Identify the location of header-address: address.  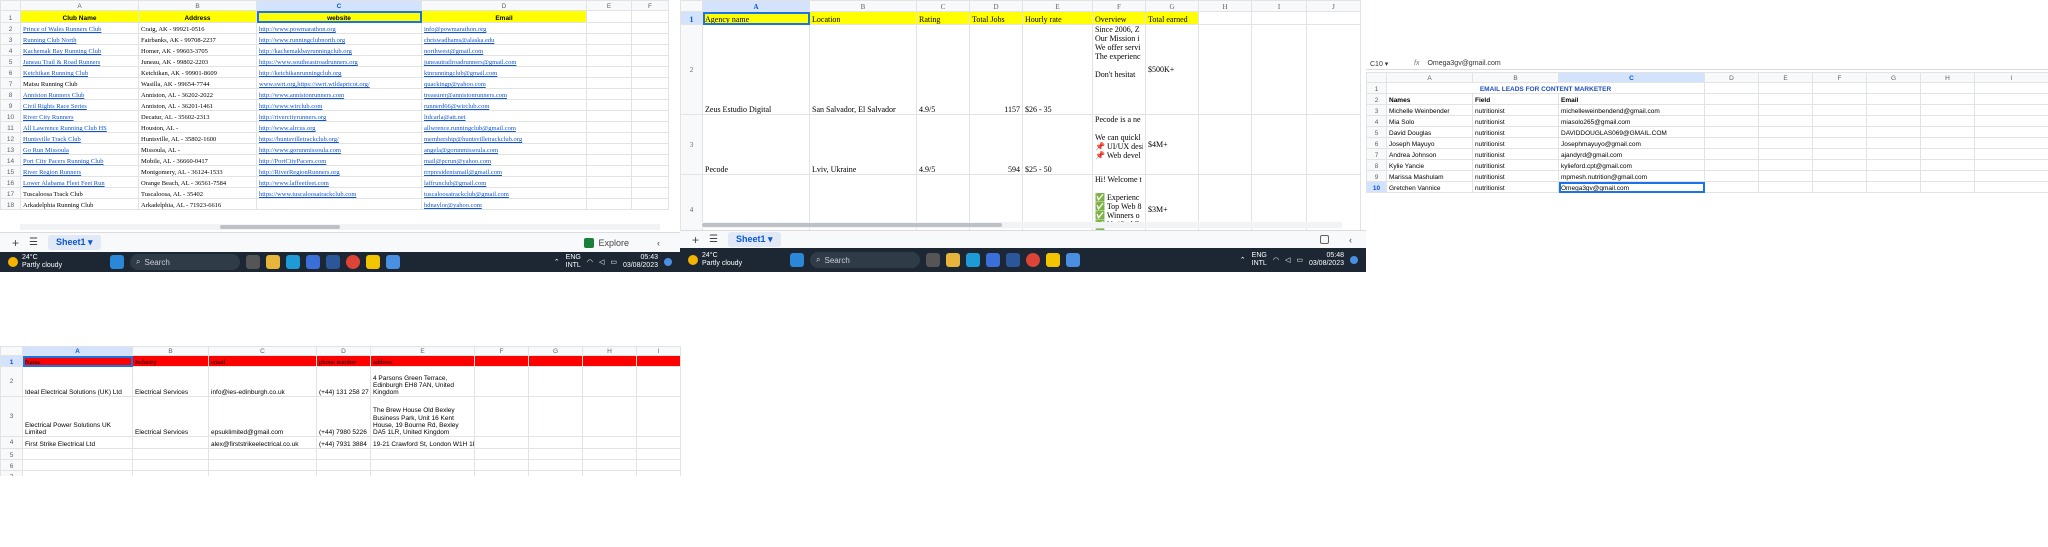
(422, 361).